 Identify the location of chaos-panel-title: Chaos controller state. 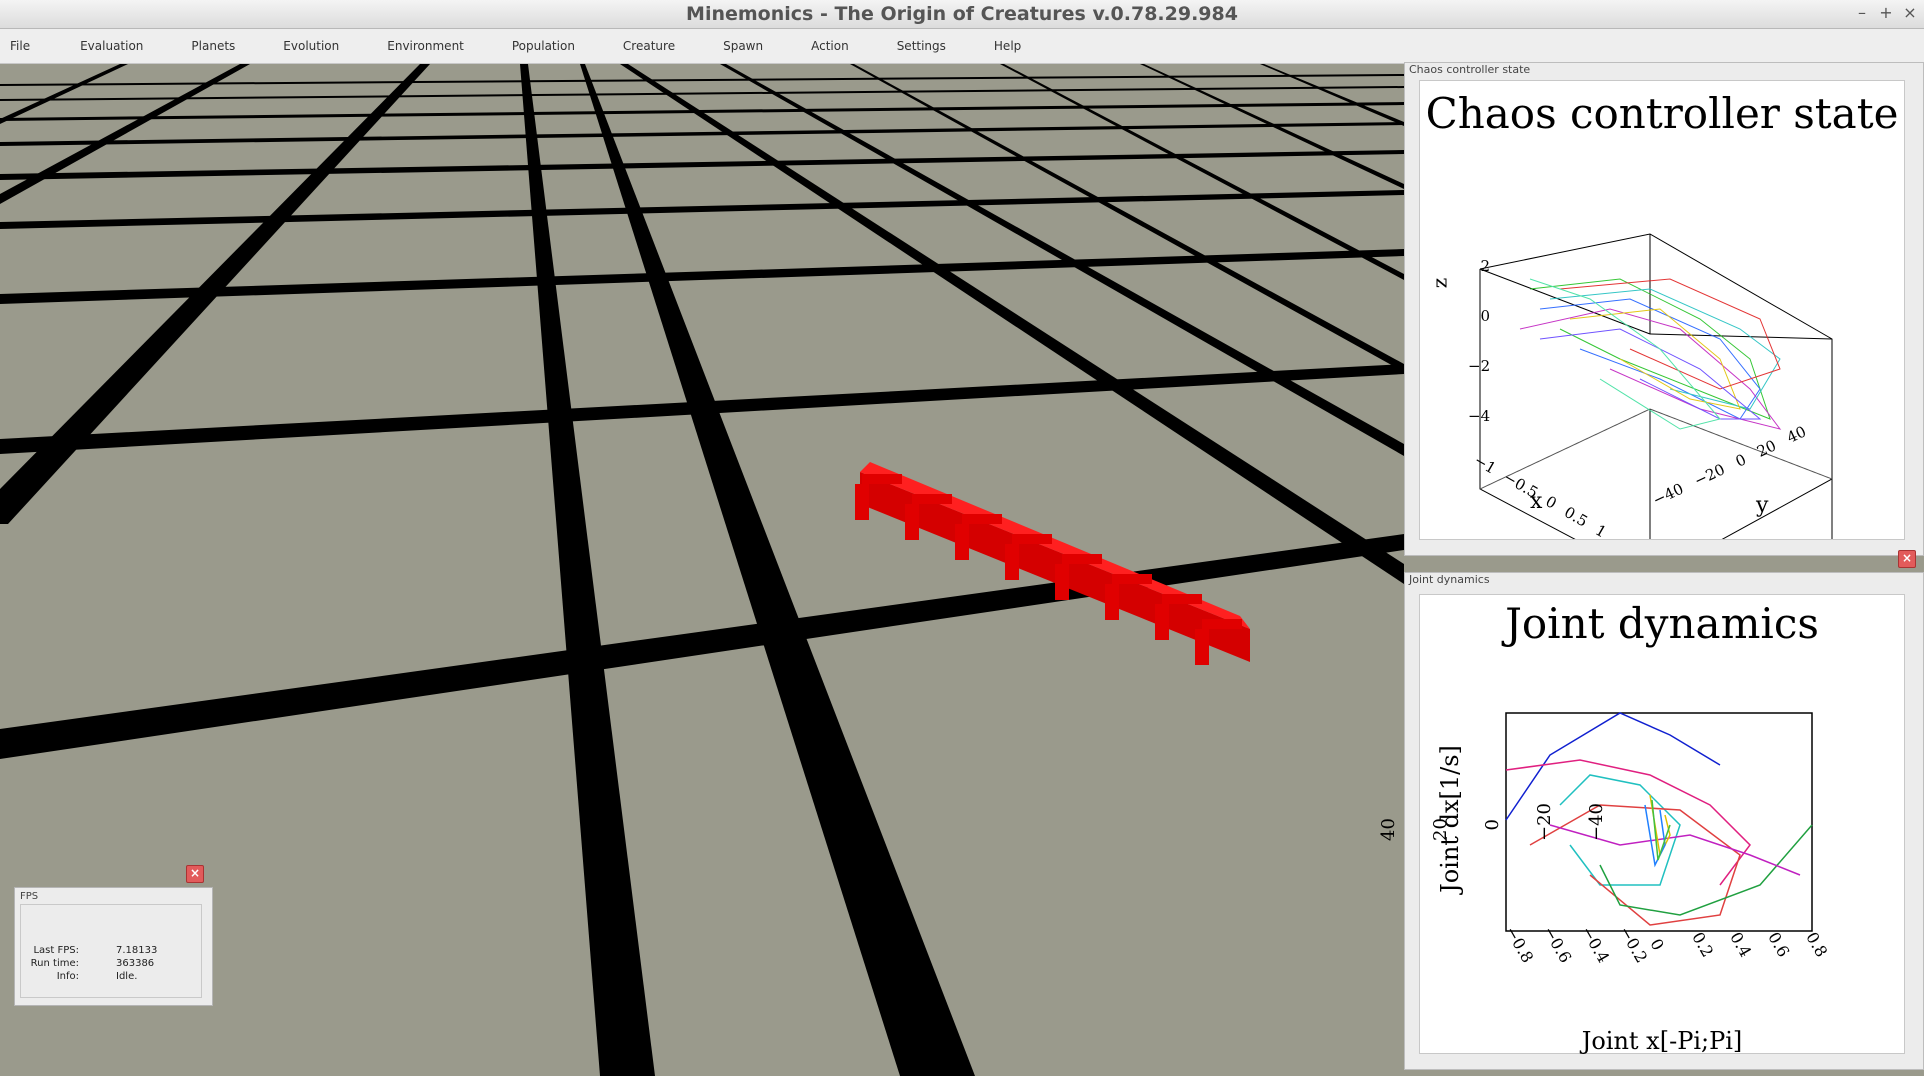
(1470, 69).